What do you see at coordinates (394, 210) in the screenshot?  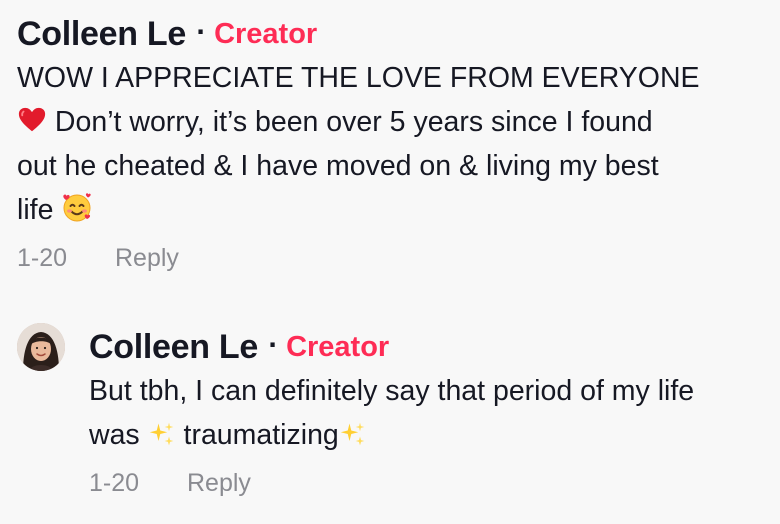 I see `comment-line: life` at bounding box center [394, 210].